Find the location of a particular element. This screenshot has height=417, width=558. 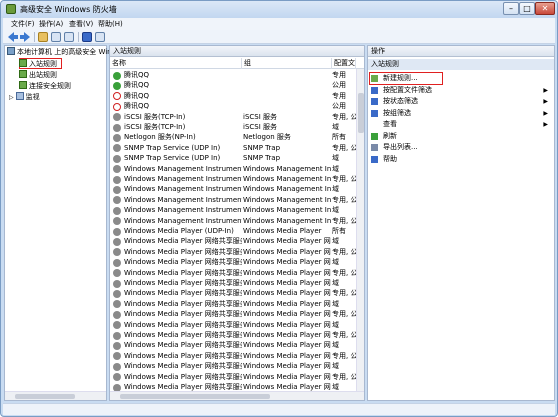

rule-name: SNMP Trap Service (UDP In) is located at coordinates (172, 147).